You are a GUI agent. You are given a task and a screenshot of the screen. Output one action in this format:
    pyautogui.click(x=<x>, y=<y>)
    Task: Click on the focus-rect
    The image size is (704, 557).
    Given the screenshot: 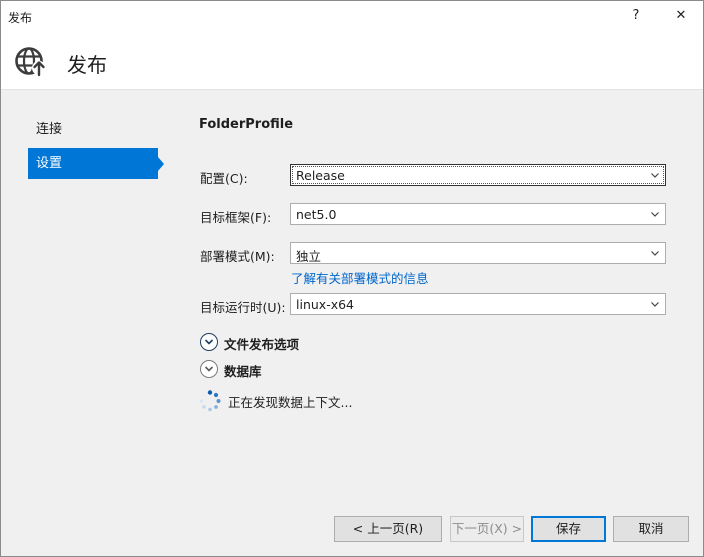 What is the action you would take?
    pyautogui.click(x=478, y=175)
    